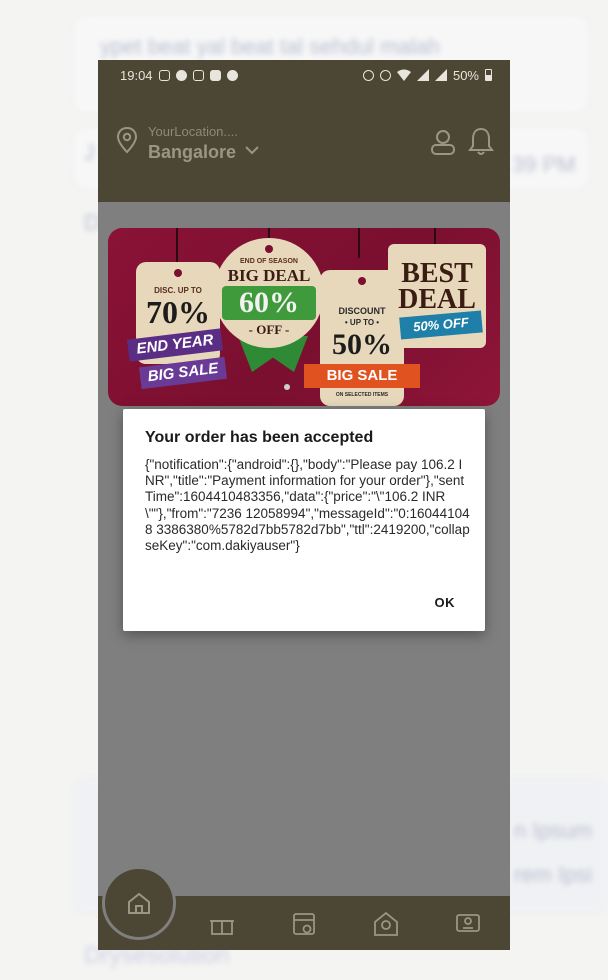 This screenshot has width=608, height=980. I want to click on status-bar: 19:04 50%, so click(304, 75).